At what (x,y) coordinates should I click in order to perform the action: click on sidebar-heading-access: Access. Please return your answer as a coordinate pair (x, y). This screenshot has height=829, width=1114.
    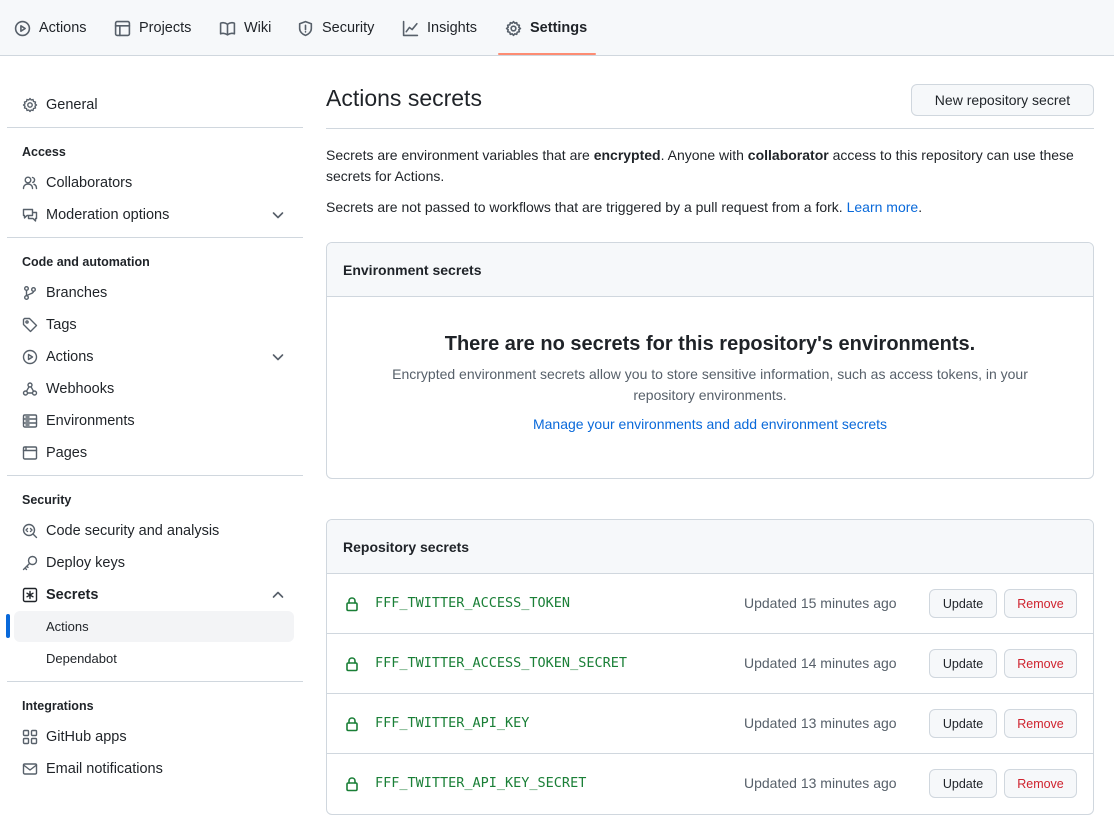
    Looking at the image, I should click on (44, 152).